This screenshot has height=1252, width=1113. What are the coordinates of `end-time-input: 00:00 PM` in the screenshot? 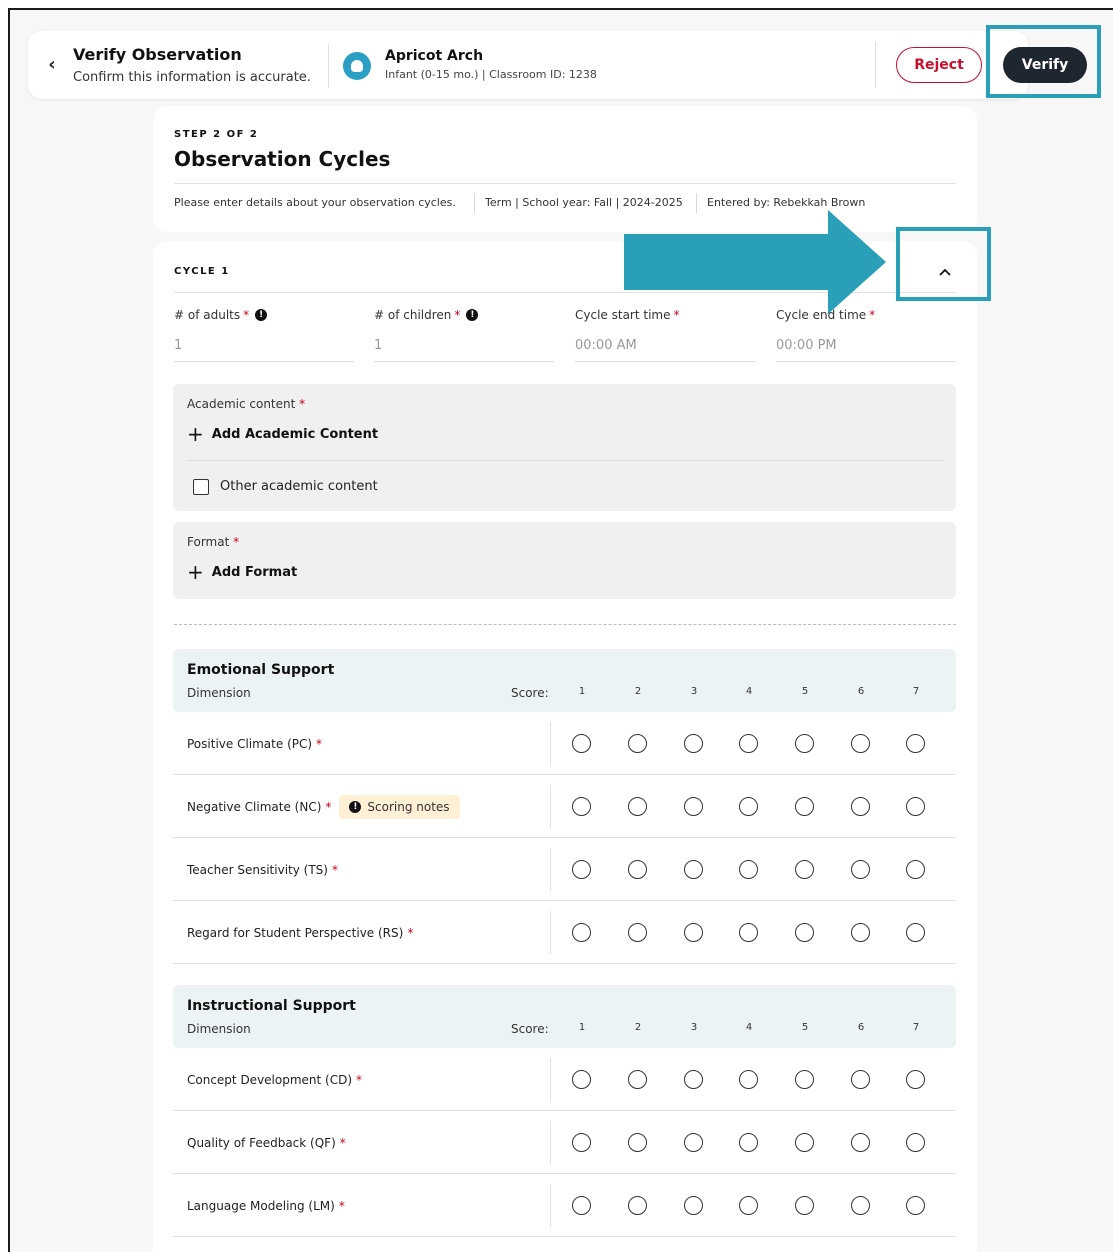 It's located at (866, 348).